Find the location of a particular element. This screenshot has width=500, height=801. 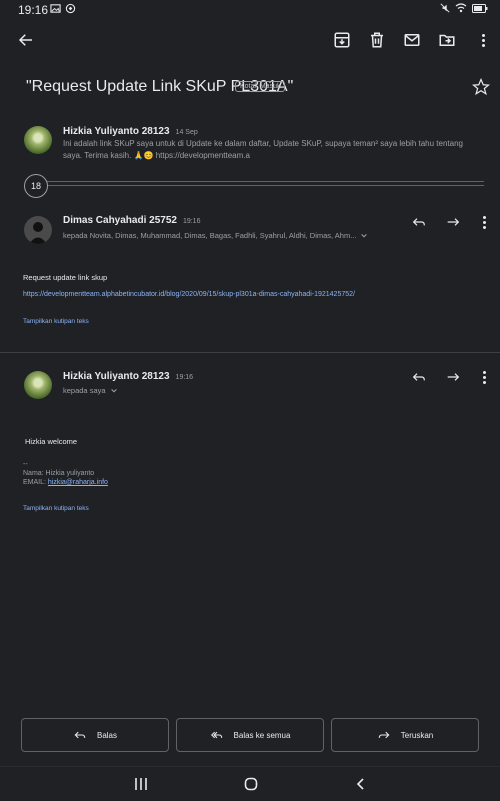

forward-footer-label: Teruskan is located at coordinates (417, 735).